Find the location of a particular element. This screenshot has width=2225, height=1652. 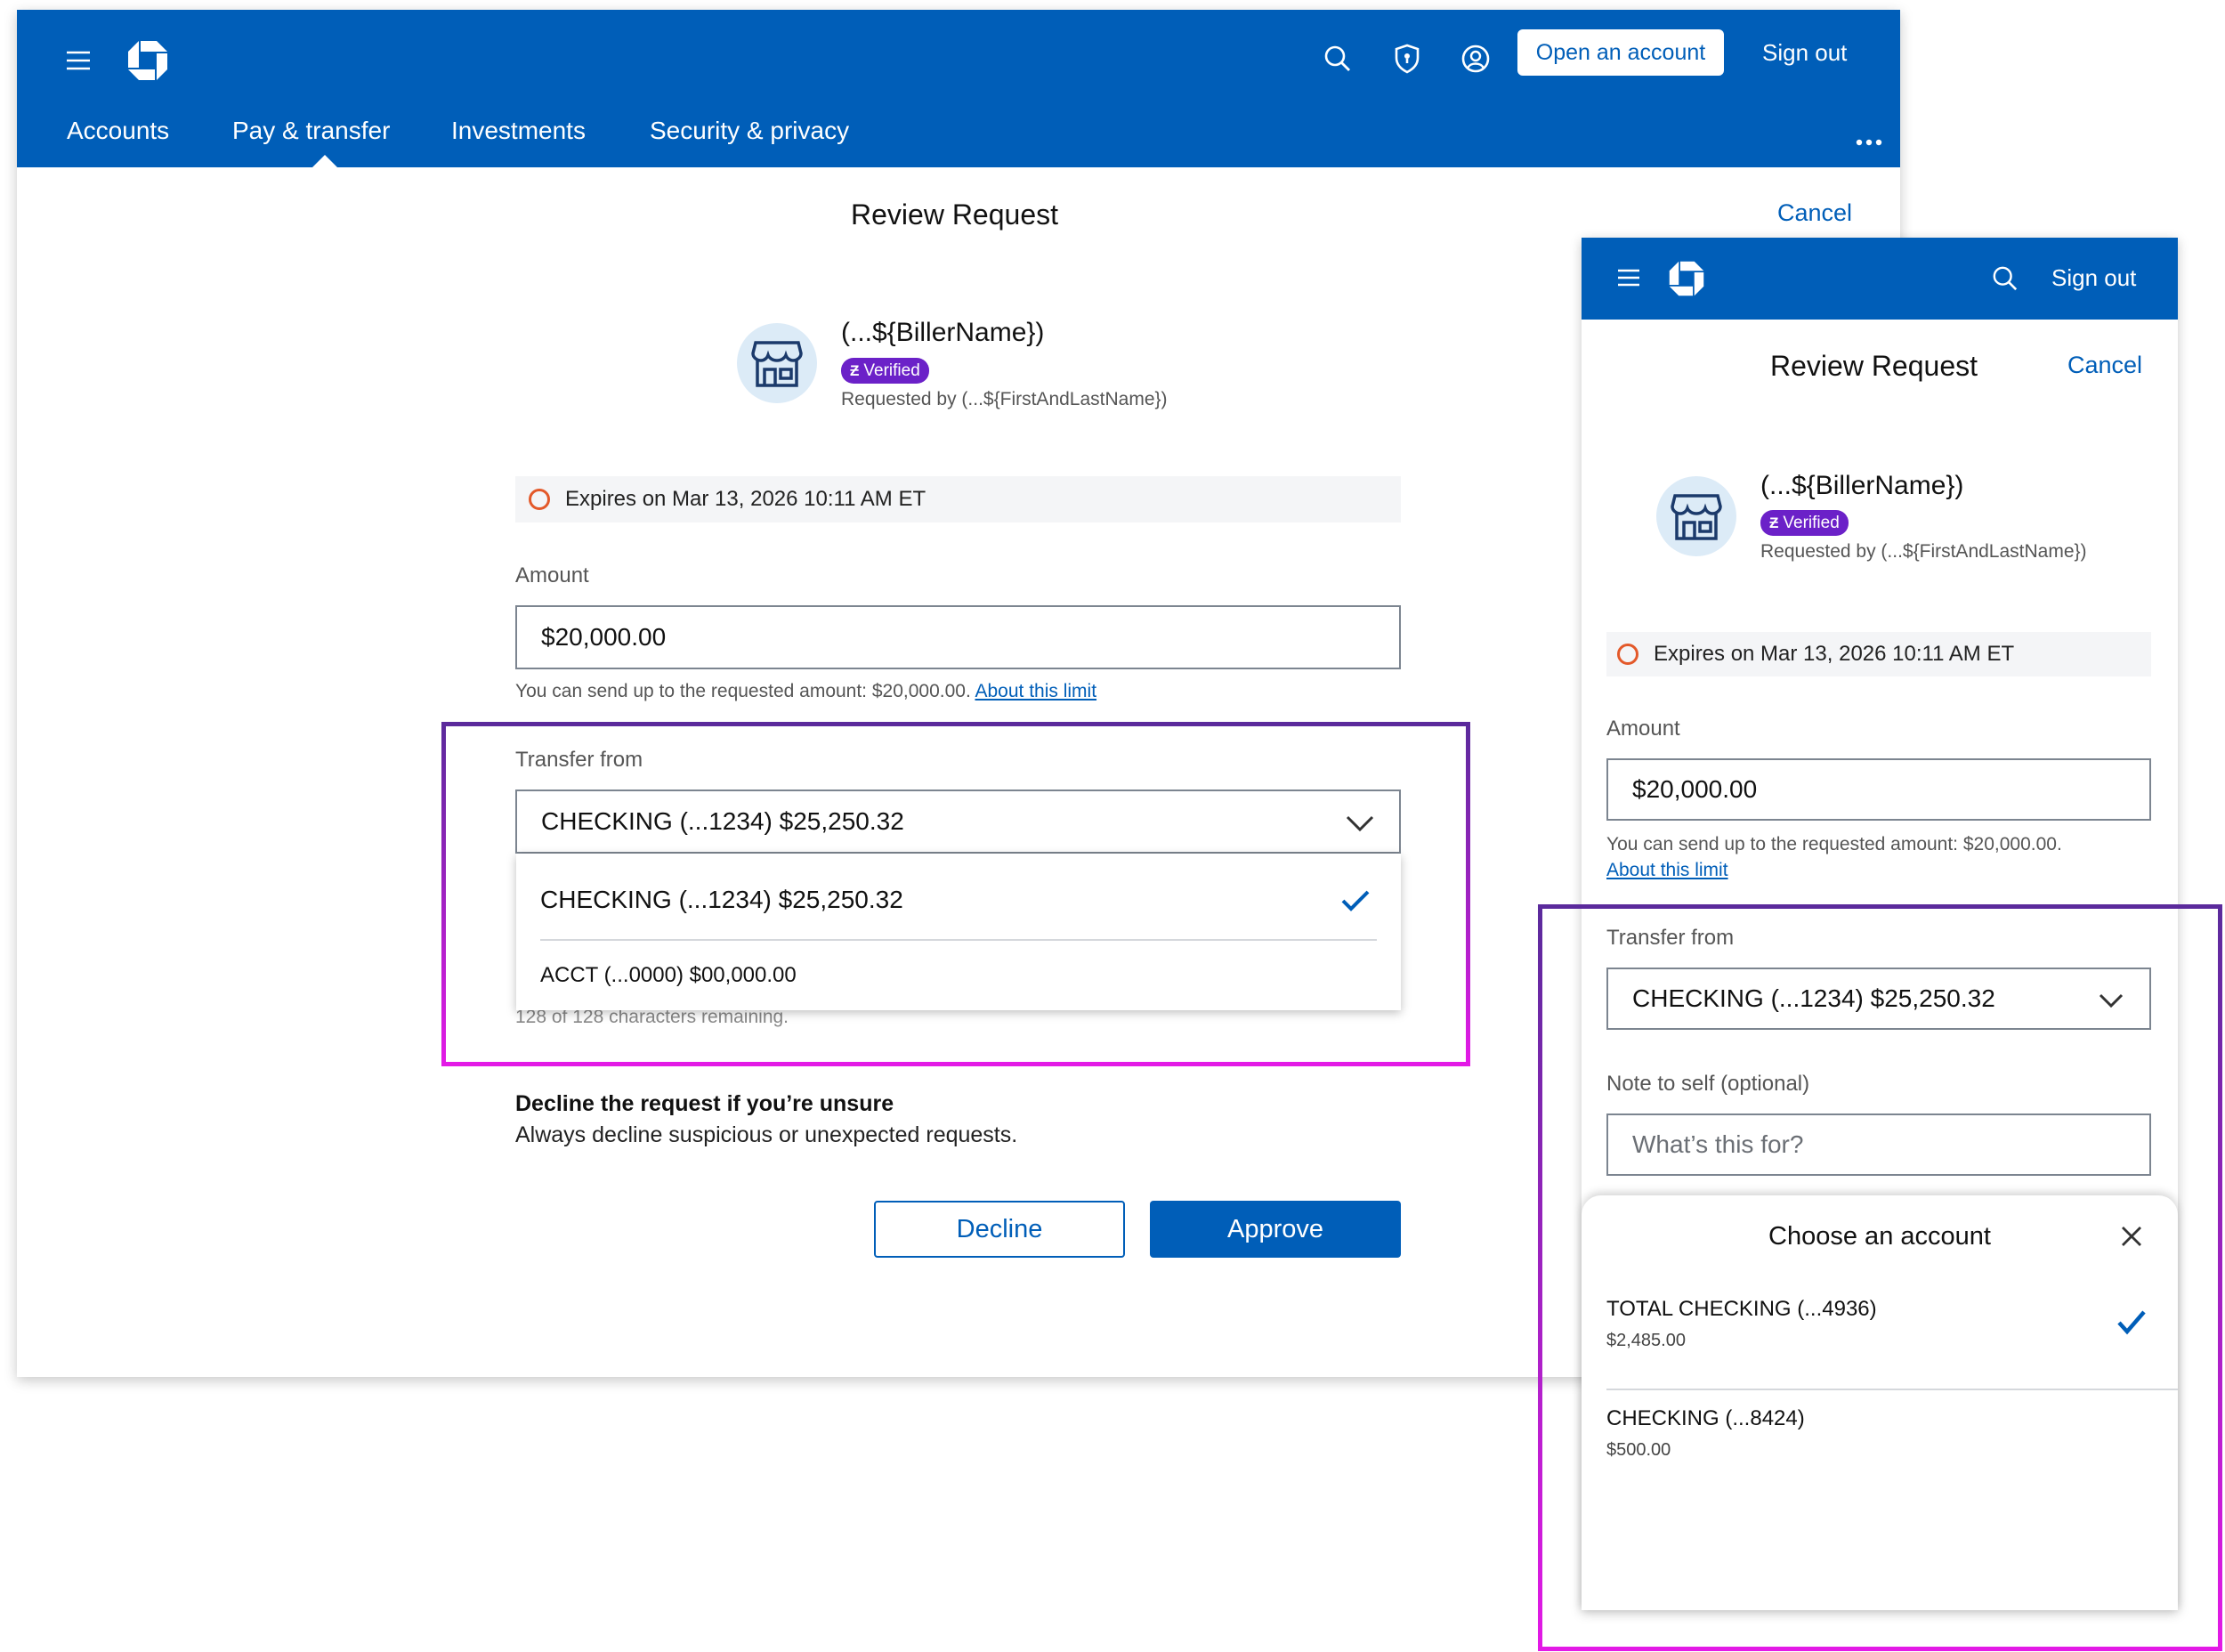

tab-security-privacy: Security & privacy is located at coordinates (750, 131).